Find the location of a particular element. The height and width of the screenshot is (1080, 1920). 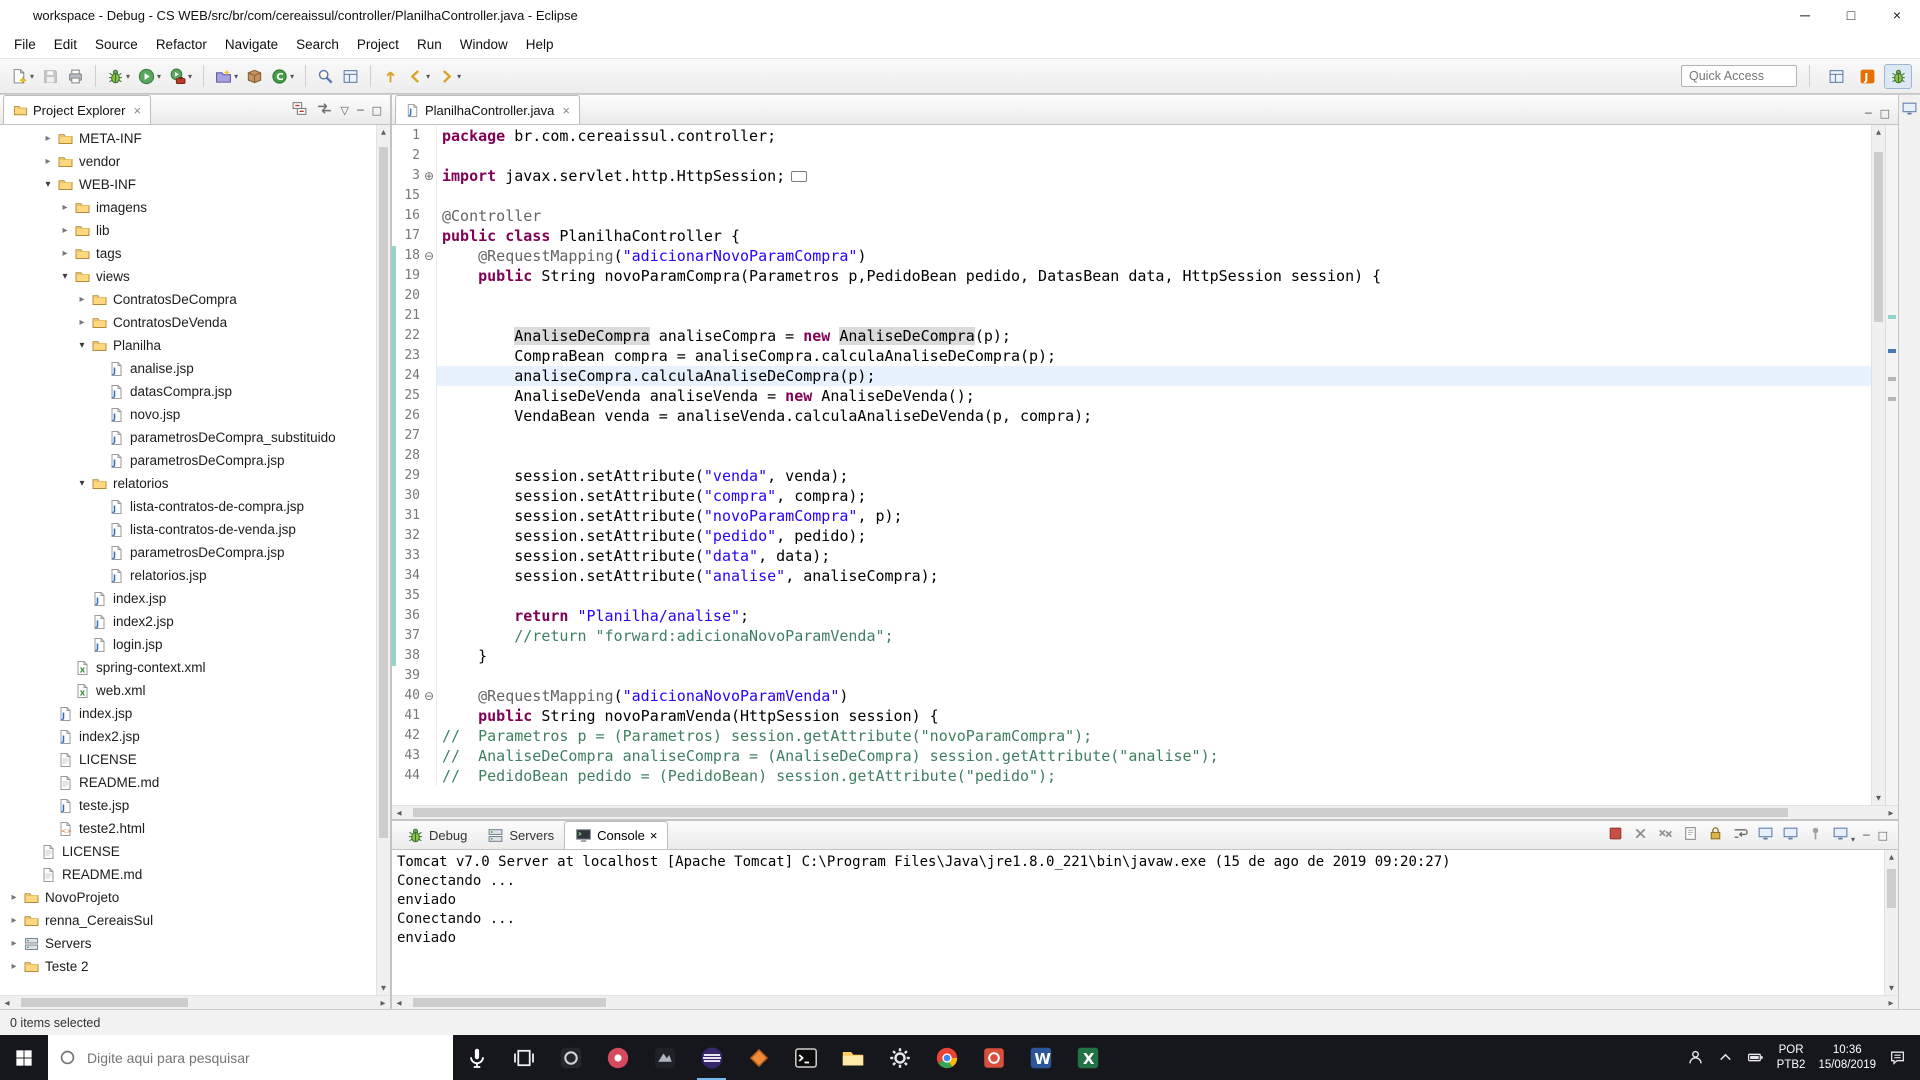

language-indicator: POR PTB2 is located at coordinates (1791, 1058).